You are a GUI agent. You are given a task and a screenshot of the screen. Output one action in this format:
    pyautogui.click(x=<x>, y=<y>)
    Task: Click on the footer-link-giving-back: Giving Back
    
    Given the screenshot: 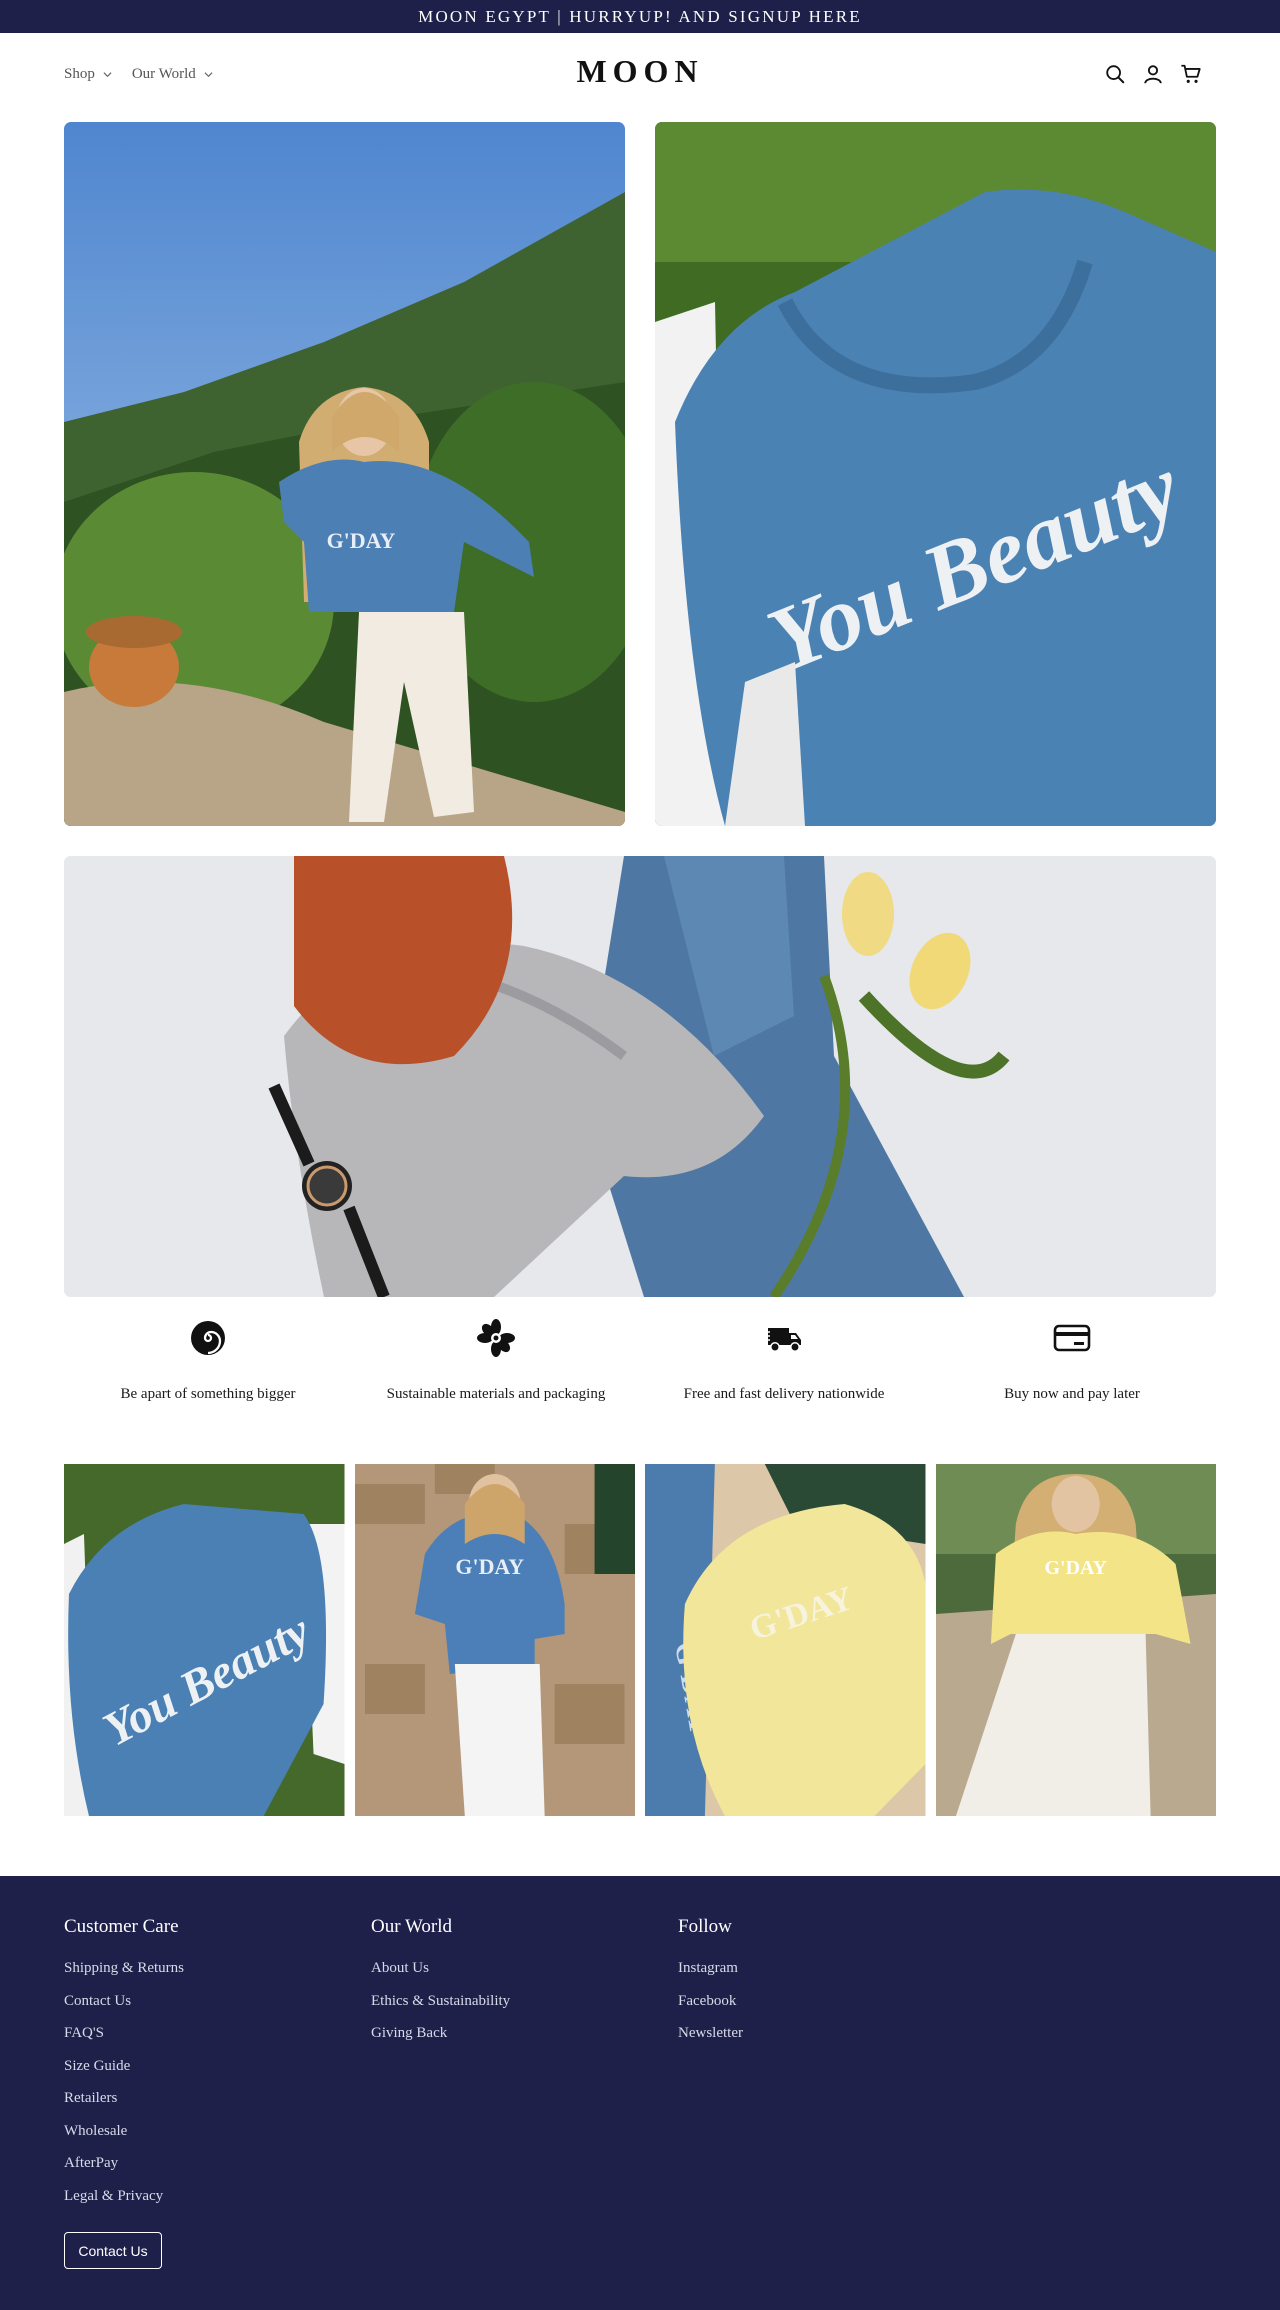 What is the action you would take?
    pyautogui.click(x=440, y=2033)
    